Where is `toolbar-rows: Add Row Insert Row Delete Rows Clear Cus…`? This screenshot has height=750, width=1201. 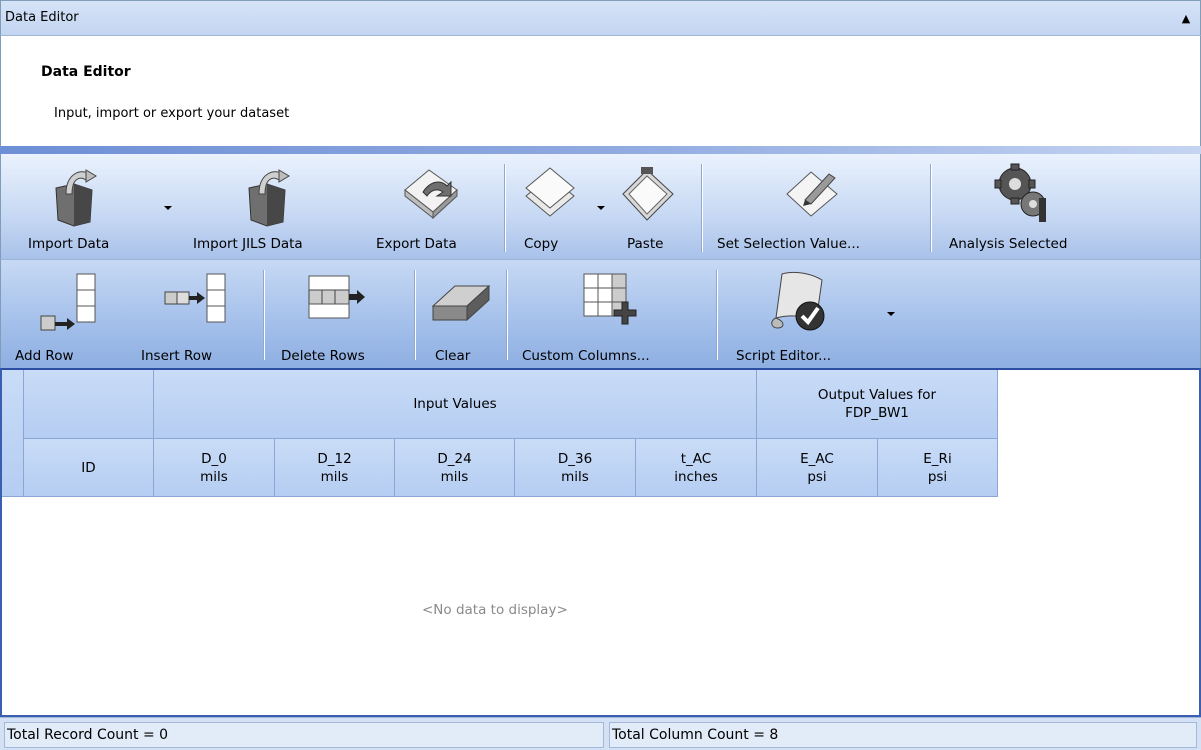 toolbar-rows: Add Row Insert Row Delete Rows Clear Cus… is located at coordinates (600, 314).